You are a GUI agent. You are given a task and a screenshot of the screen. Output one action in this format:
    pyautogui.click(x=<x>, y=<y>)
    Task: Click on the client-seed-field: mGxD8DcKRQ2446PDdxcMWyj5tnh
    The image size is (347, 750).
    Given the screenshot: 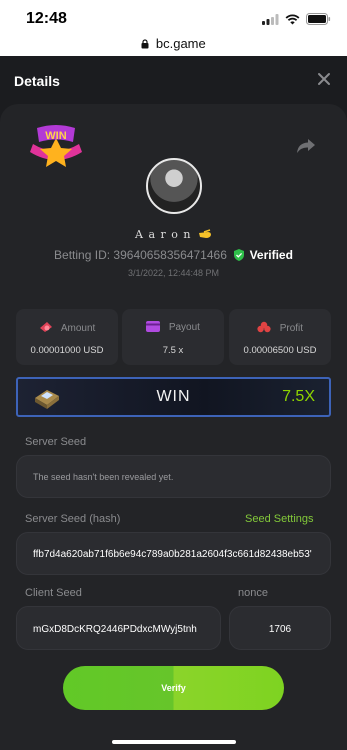 What is the action you would take?
    pyautogui.click(x=118, y=628)
    